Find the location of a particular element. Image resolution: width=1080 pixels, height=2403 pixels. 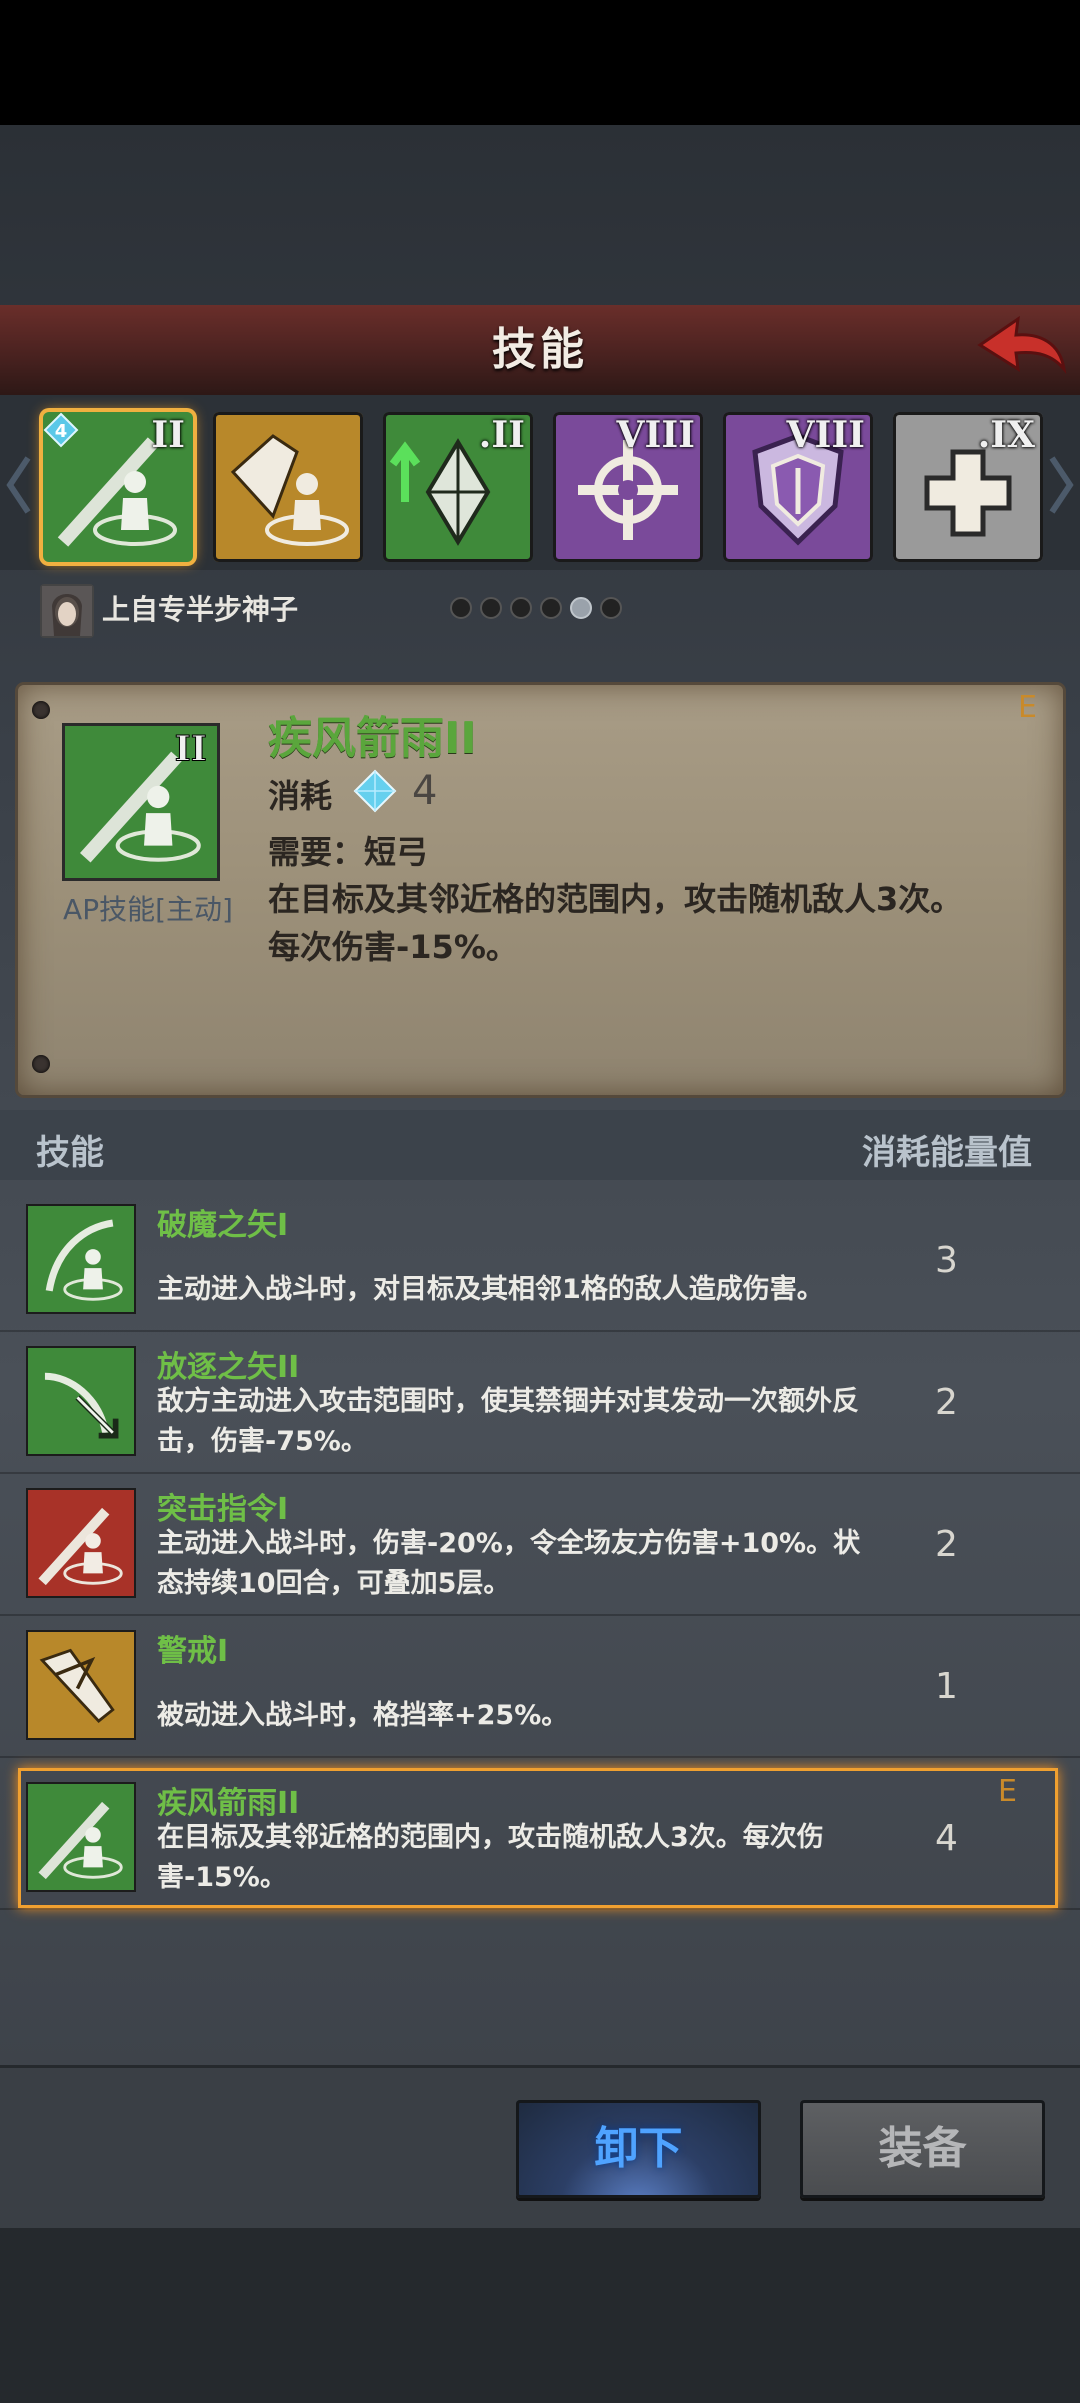

bow-stance-icon is located at coordinates (81, 1837).